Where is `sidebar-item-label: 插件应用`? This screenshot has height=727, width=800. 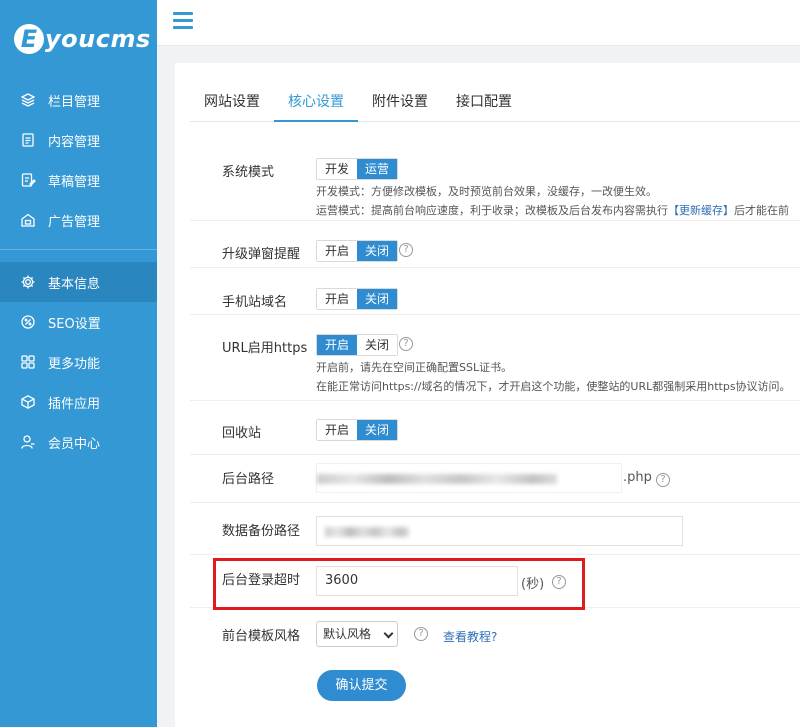
sidebar-item-label: 插件应用 is located at coordinates (74, 404).